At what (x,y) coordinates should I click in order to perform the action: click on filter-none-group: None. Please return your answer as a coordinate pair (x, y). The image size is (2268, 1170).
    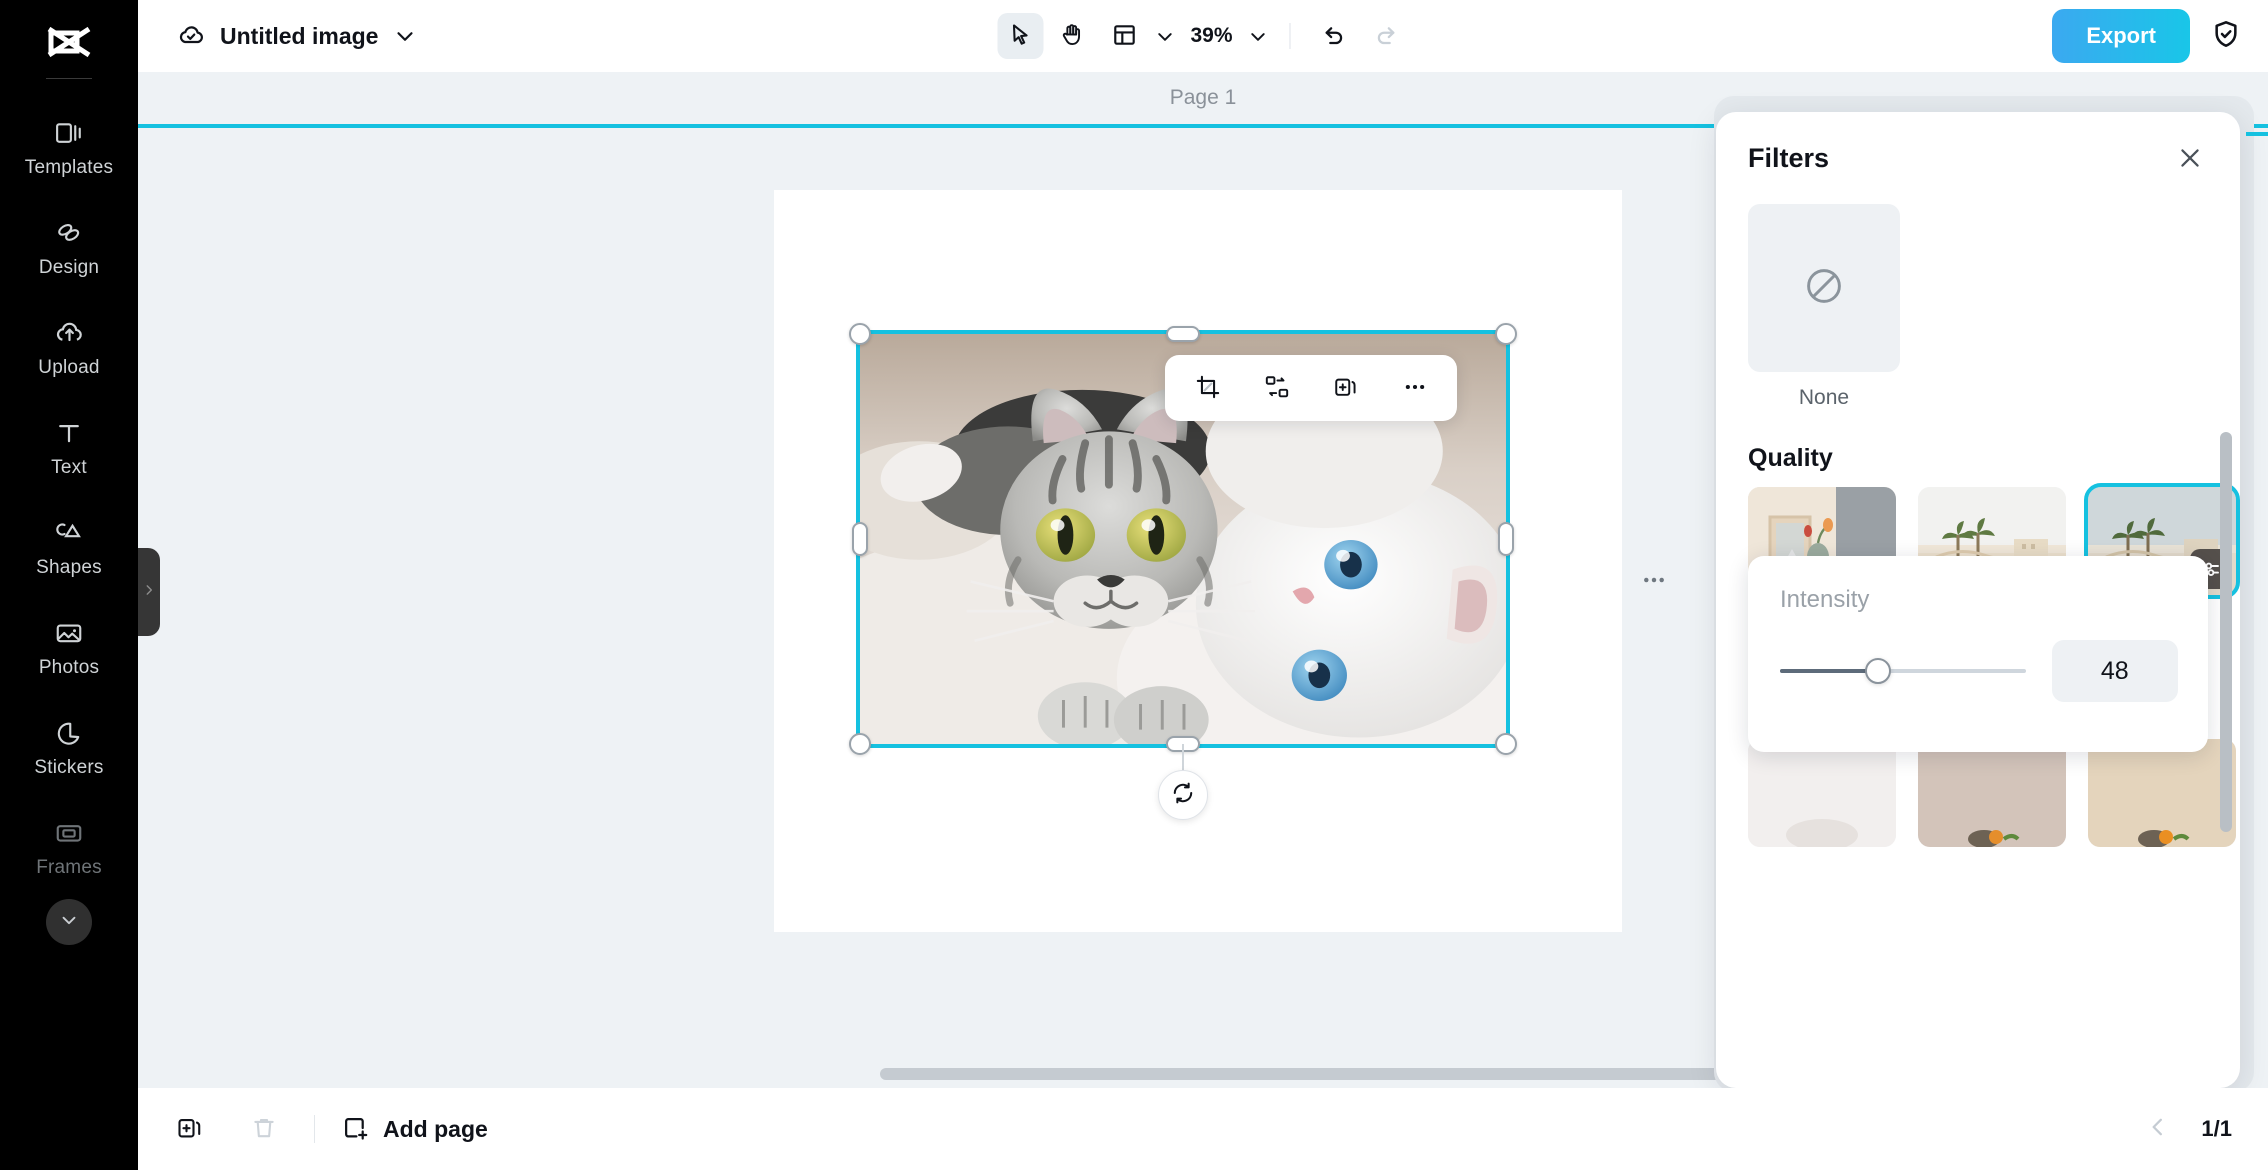
    Looking at the image, I should click on (1978, 307).